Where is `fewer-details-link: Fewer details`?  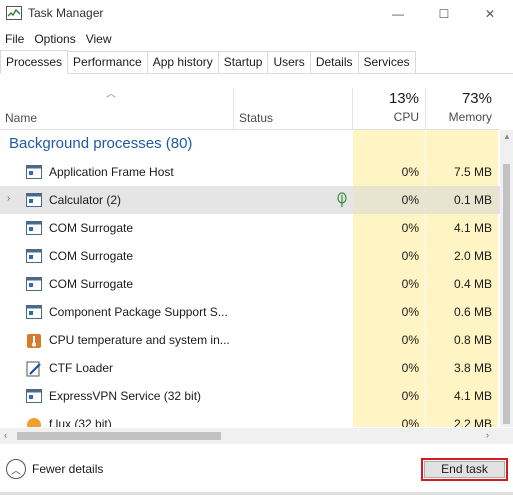 fewer-details-link: Fewer details is located at coordinates (67, 469).